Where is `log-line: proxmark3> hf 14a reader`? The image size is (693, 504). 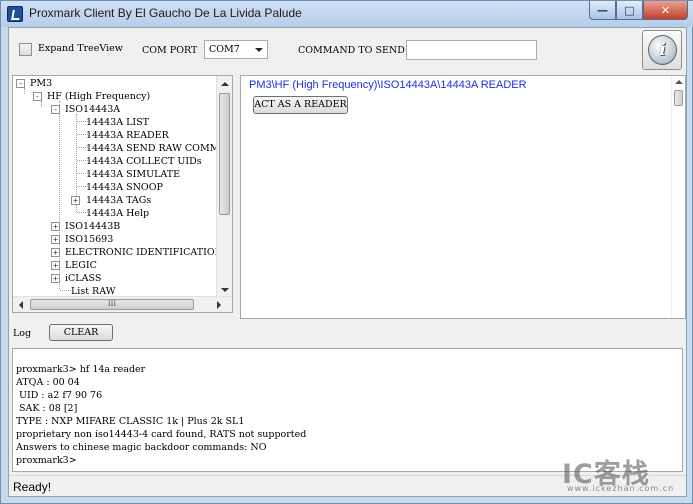 log-line: proxmark3> hf 14a reader is located at coordinates (81, 369).